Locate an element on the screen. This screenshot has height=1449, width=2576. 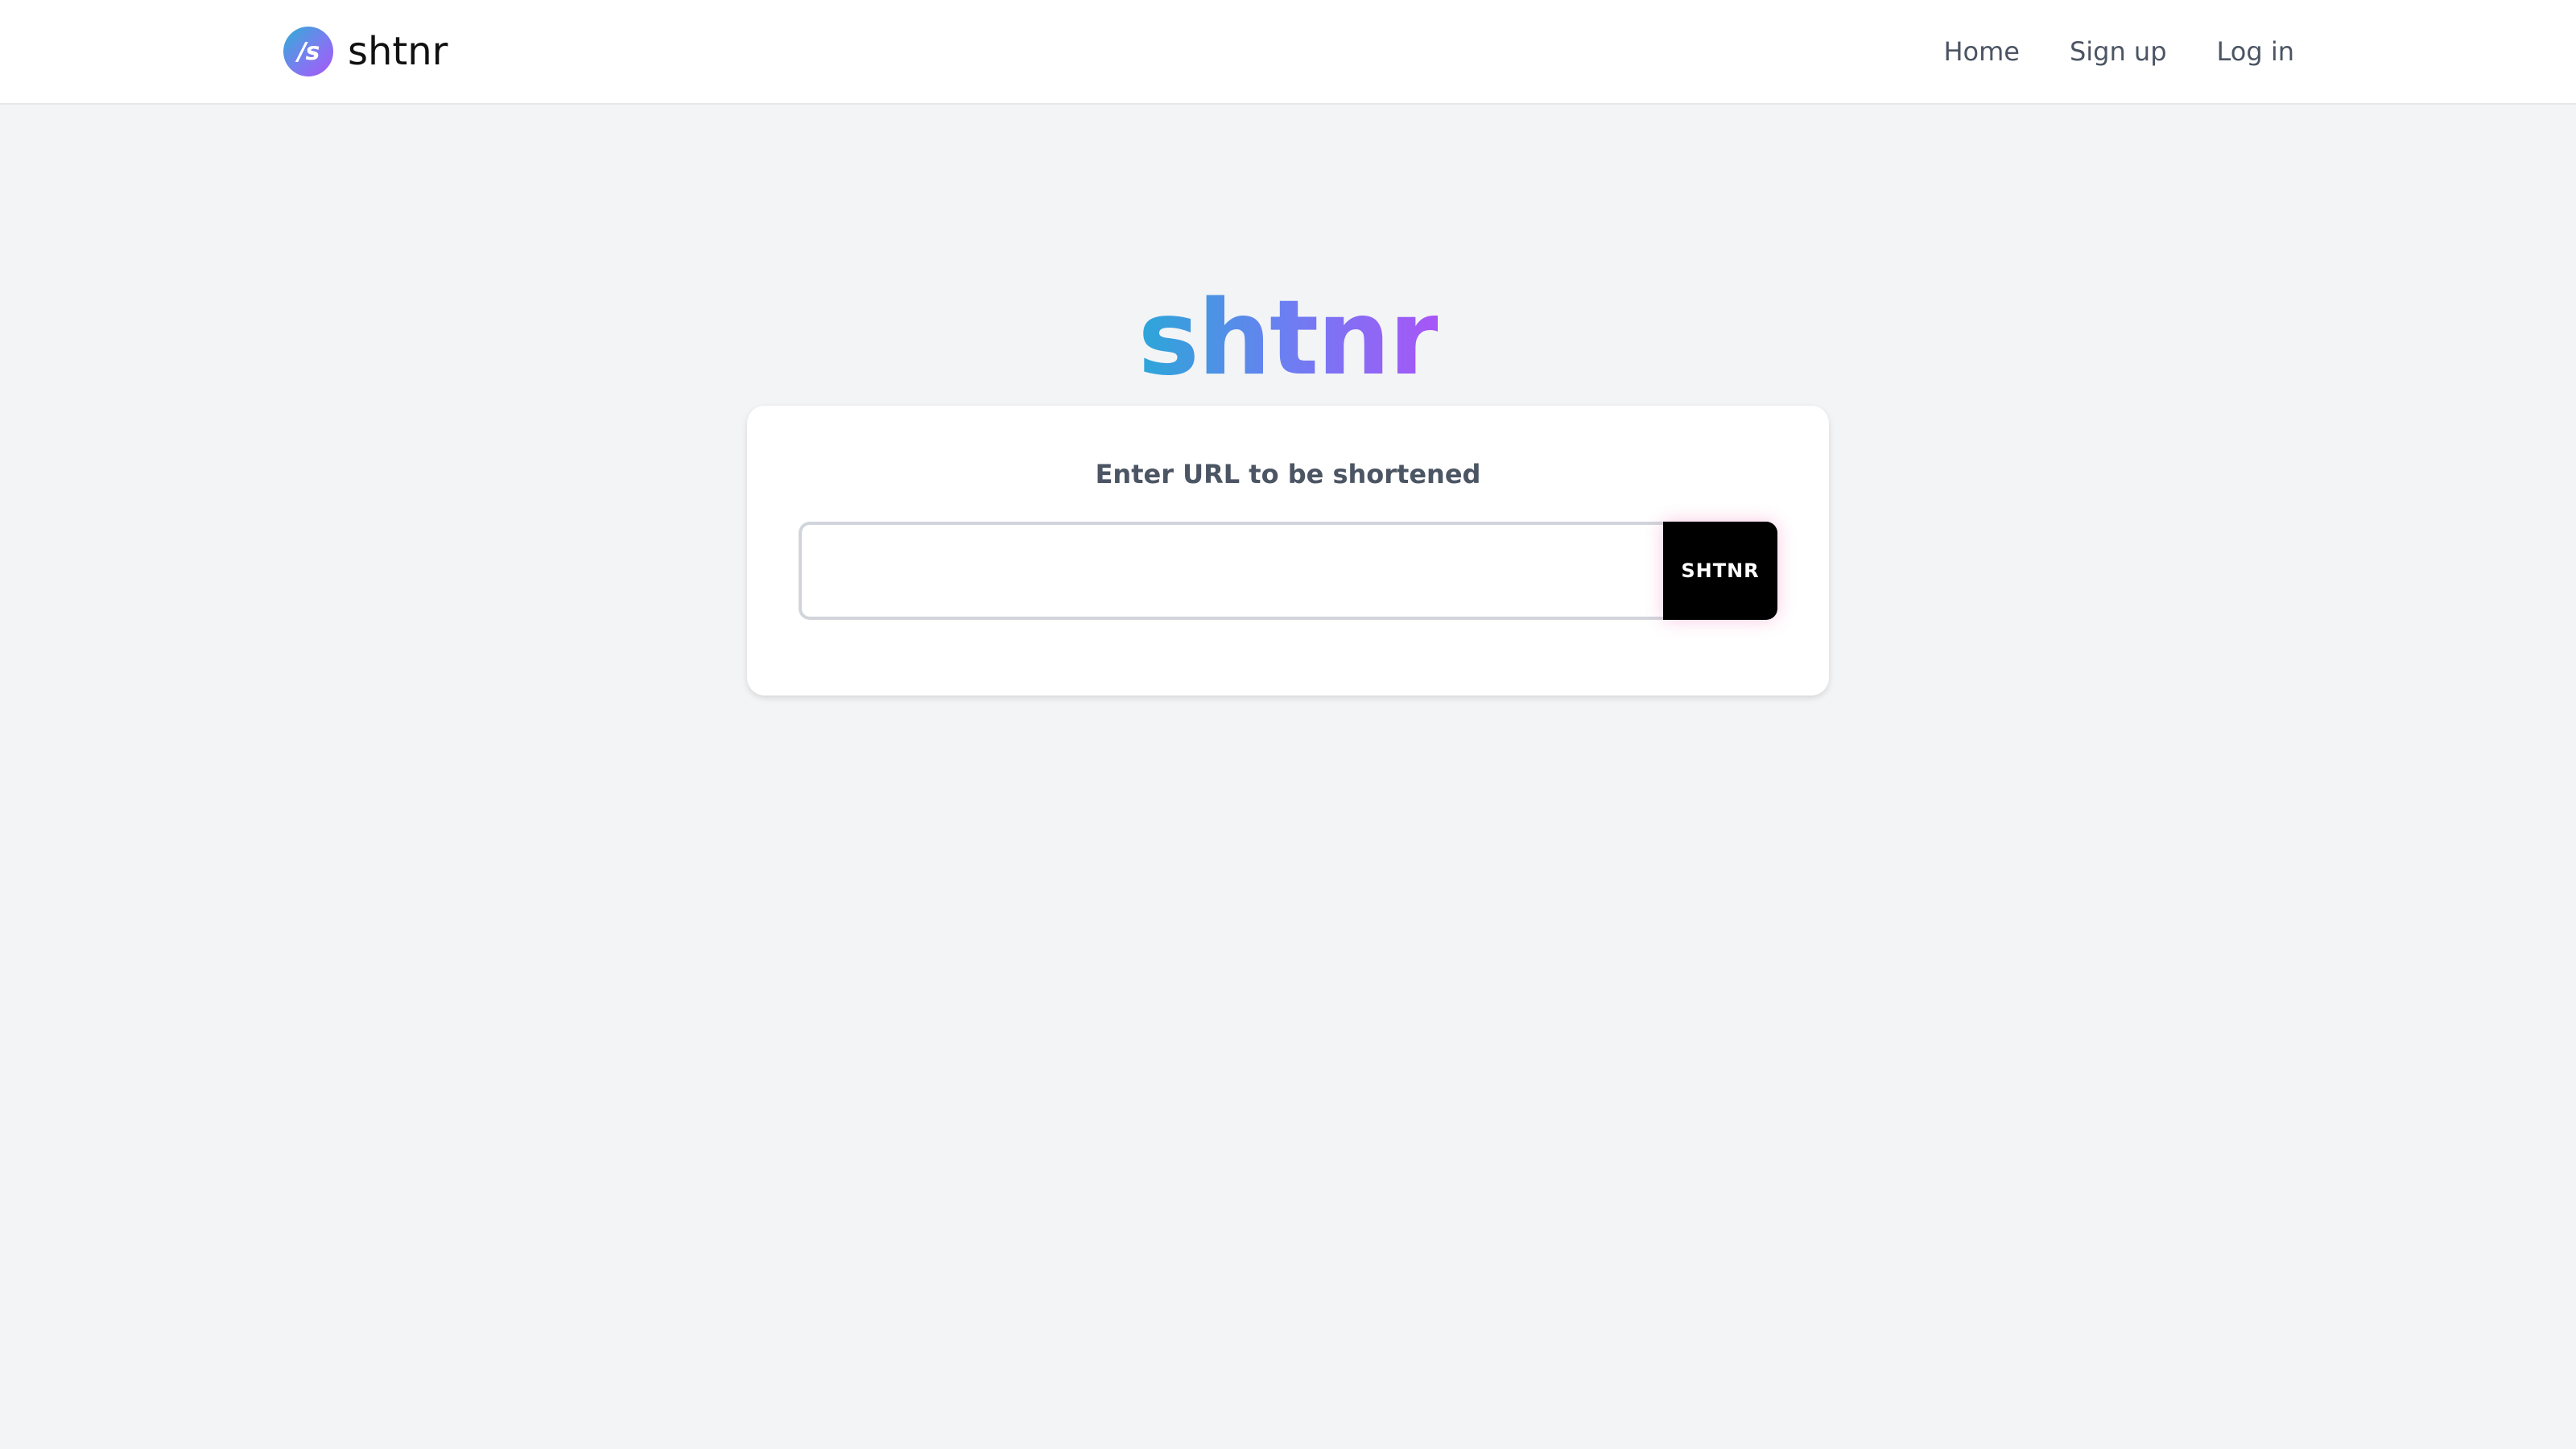
brand-home-link: /s shtnr is located at coordinates (365, 51).